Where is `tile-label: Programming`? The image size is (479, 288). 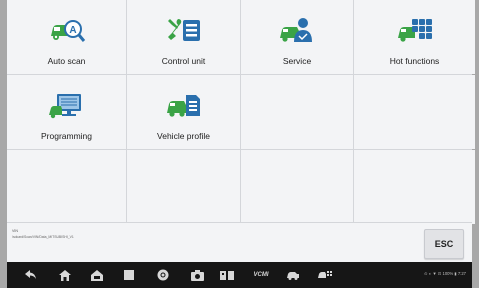 tile-label: Programming is located at coordinates (66, 136).